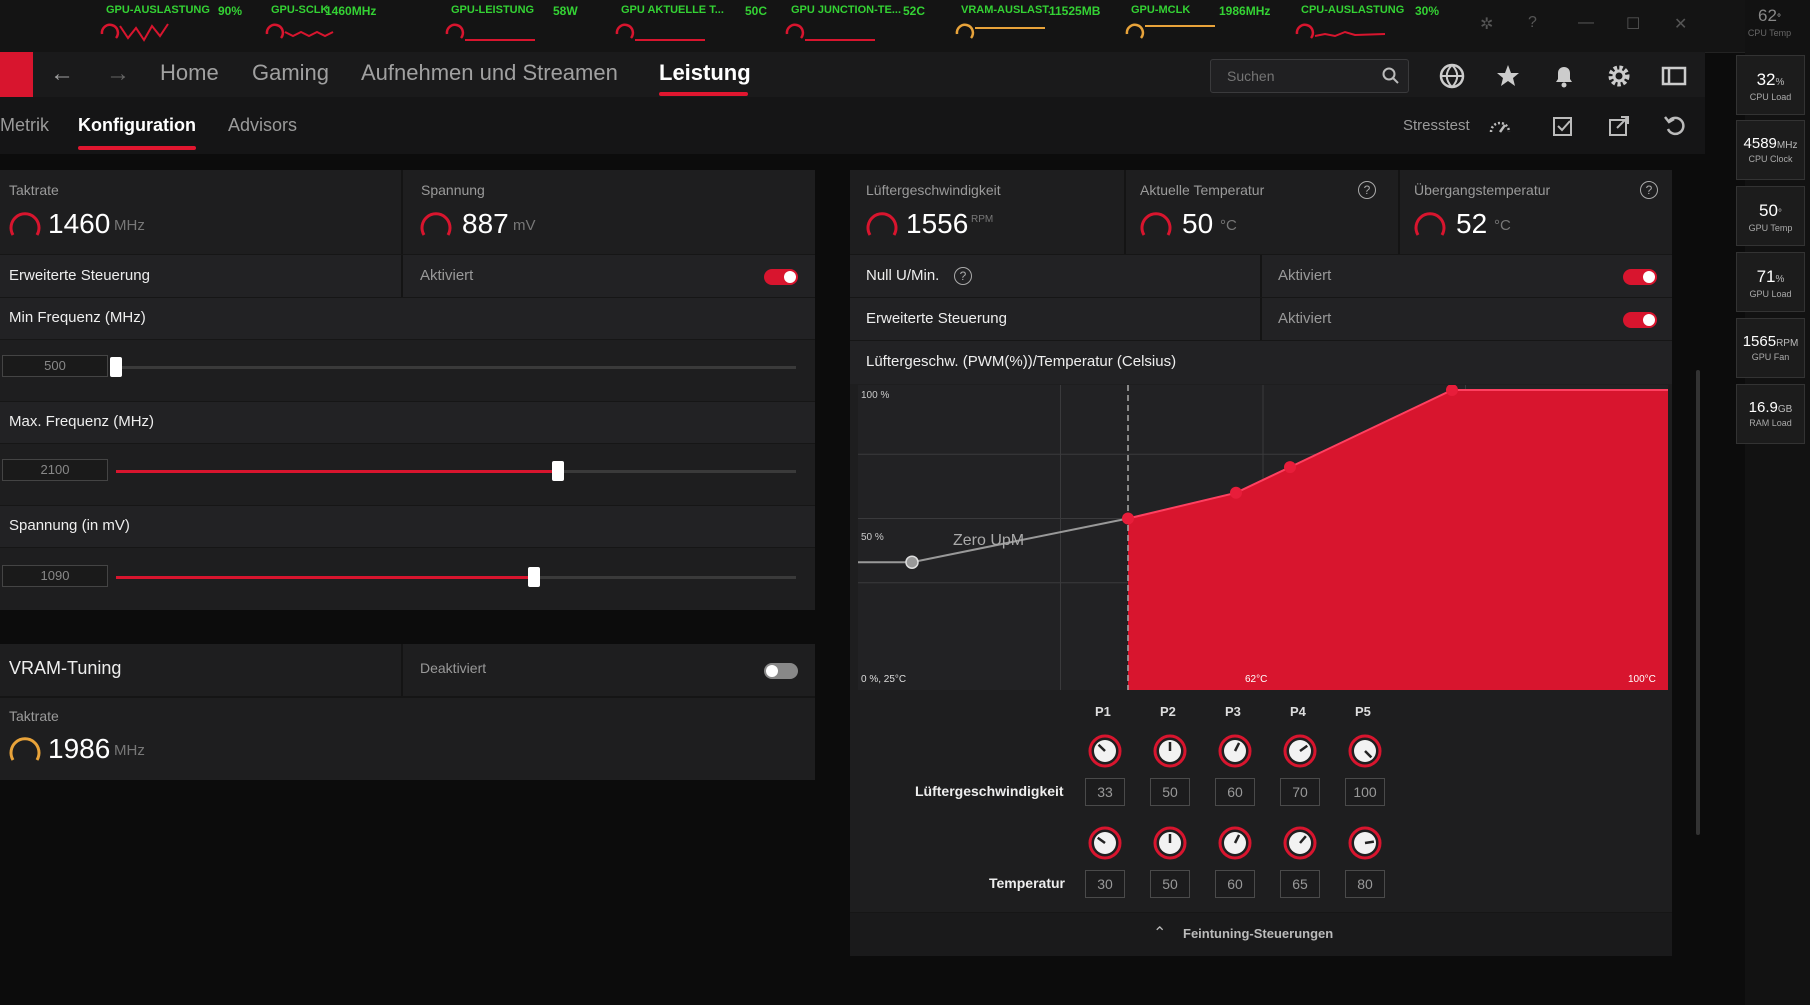 The image size is (1810, 1005). What do you see at coordinates (25, 224) in the screenshot?
I see `clock-gauge-icon` at bounding box center [25, 224].